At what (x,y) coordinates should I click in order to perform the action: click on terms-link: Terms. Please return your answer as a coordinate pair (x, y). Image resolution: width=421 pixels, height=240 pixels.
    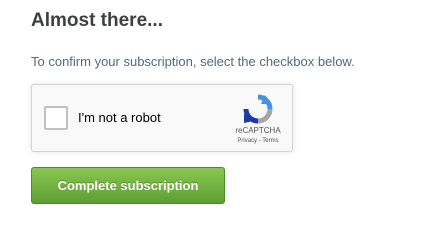
    Looking at the image, I should click on (270, 141).